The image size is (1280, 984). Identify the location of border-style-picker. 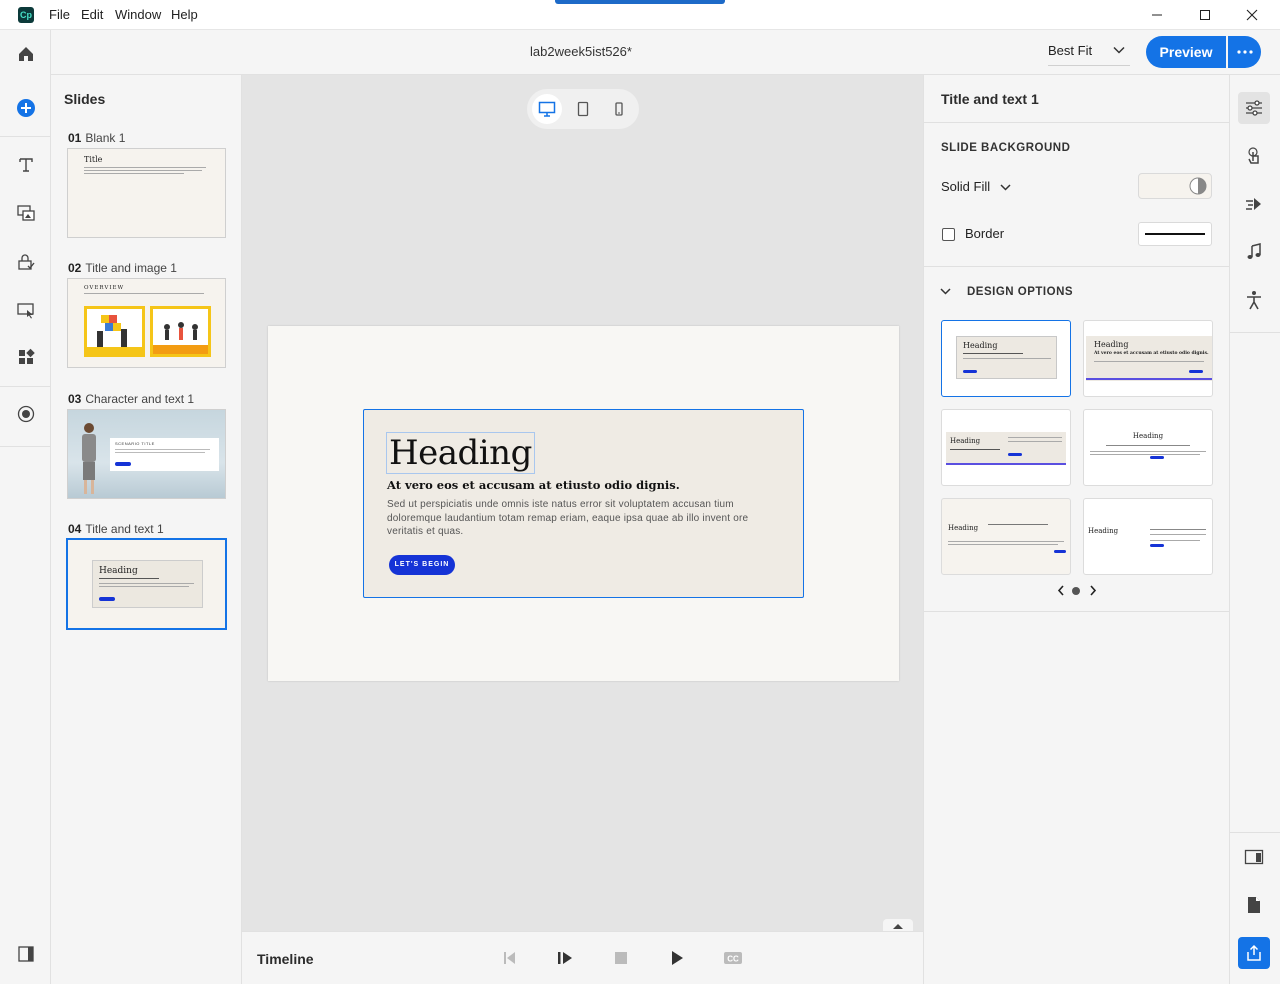
(1175, 234).